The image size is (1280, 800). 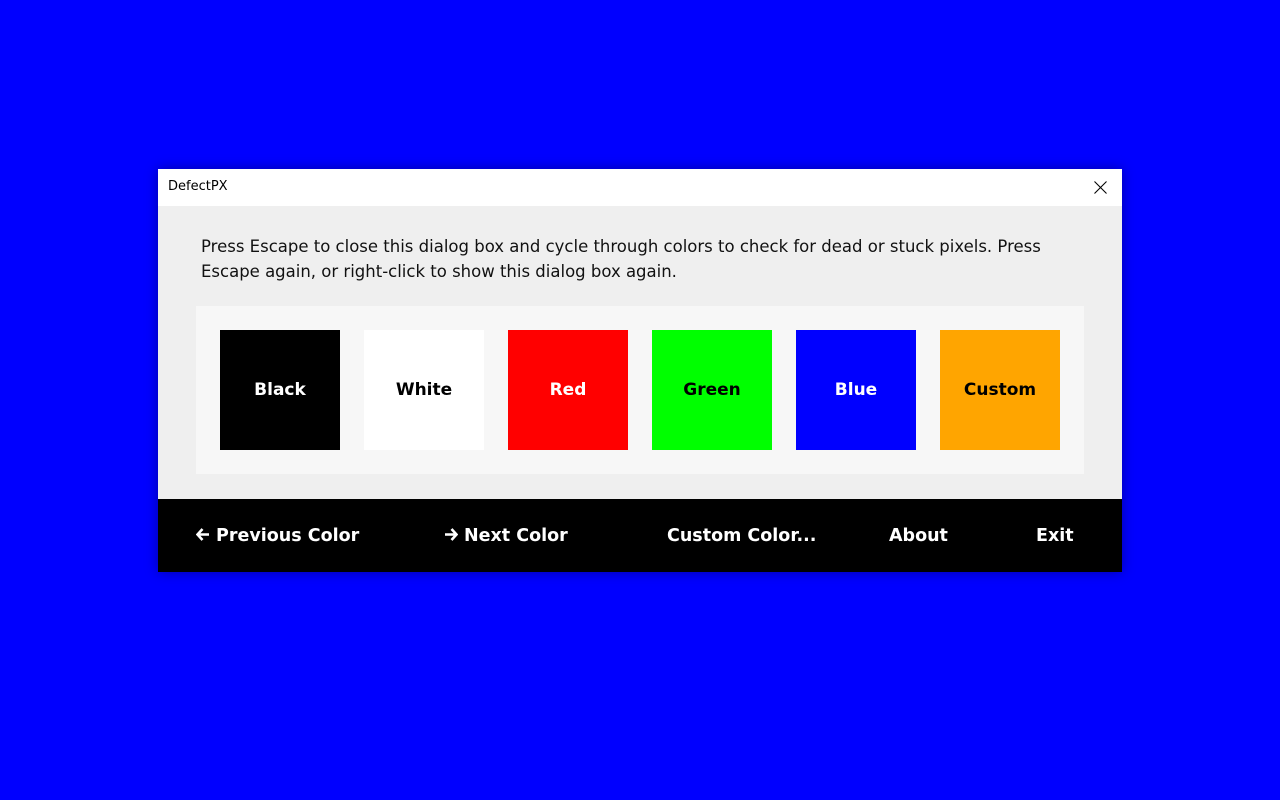 What do you see at coordinates (1055, 536) in the screenshot?
I see `exit-button: Exit` at bounding box center [1055, 536].